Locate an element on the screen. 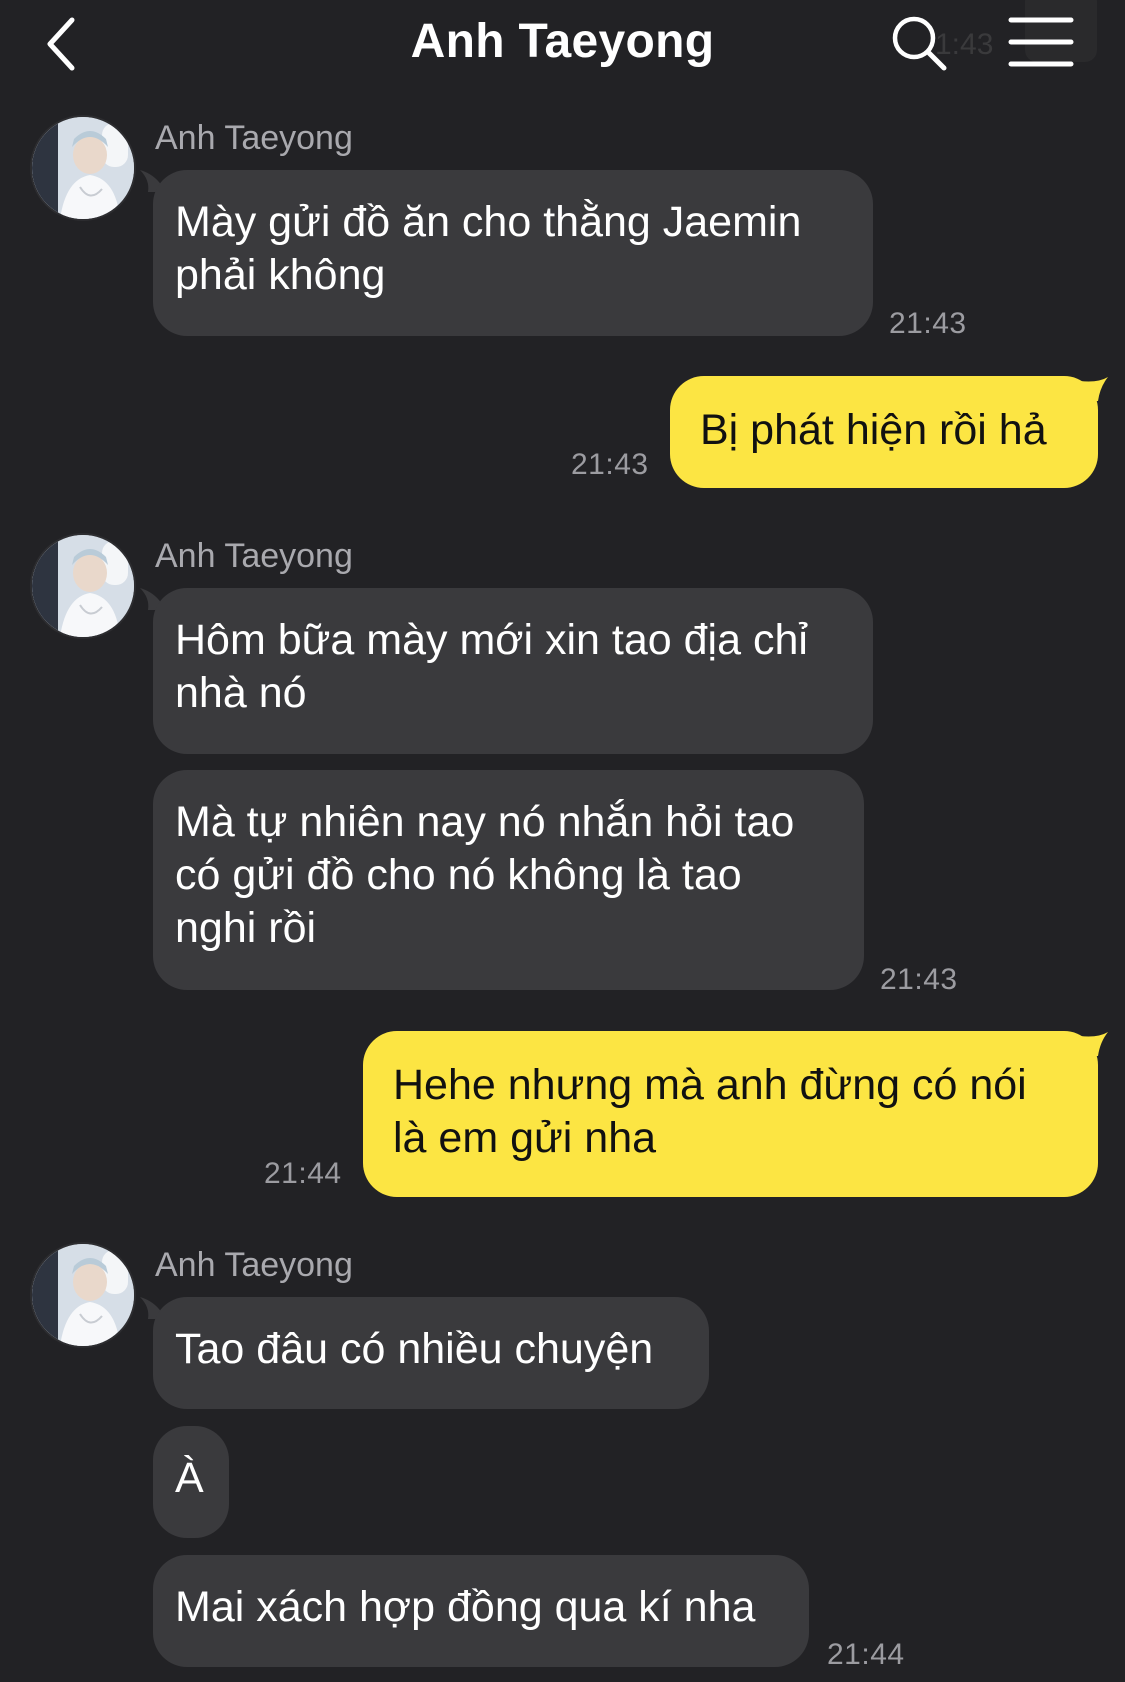 The image size is (1125, 1682). chat-header: Anh Taeyong 1:43 is located at coordinates (562, 45).